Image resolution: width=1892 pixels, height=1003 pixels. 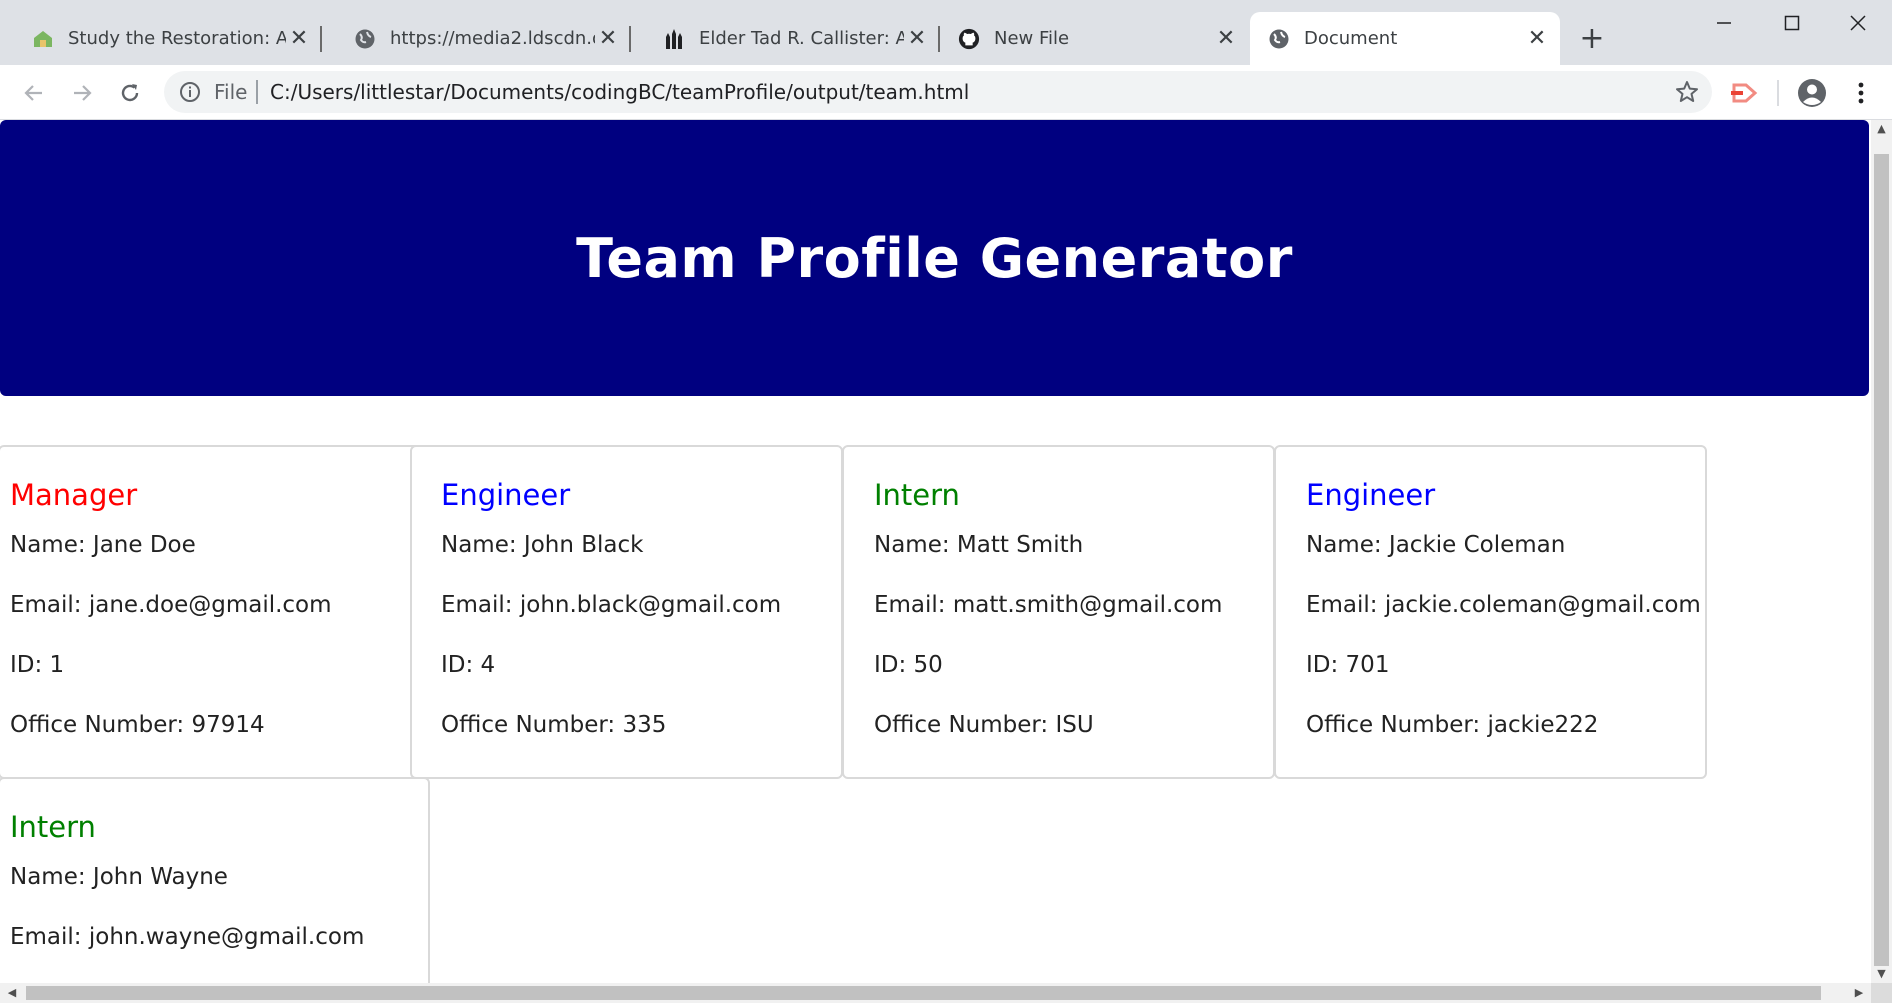 I want to click on employee-email: Email: matt.smith@gmail.com, so click(x=1048, y=605).